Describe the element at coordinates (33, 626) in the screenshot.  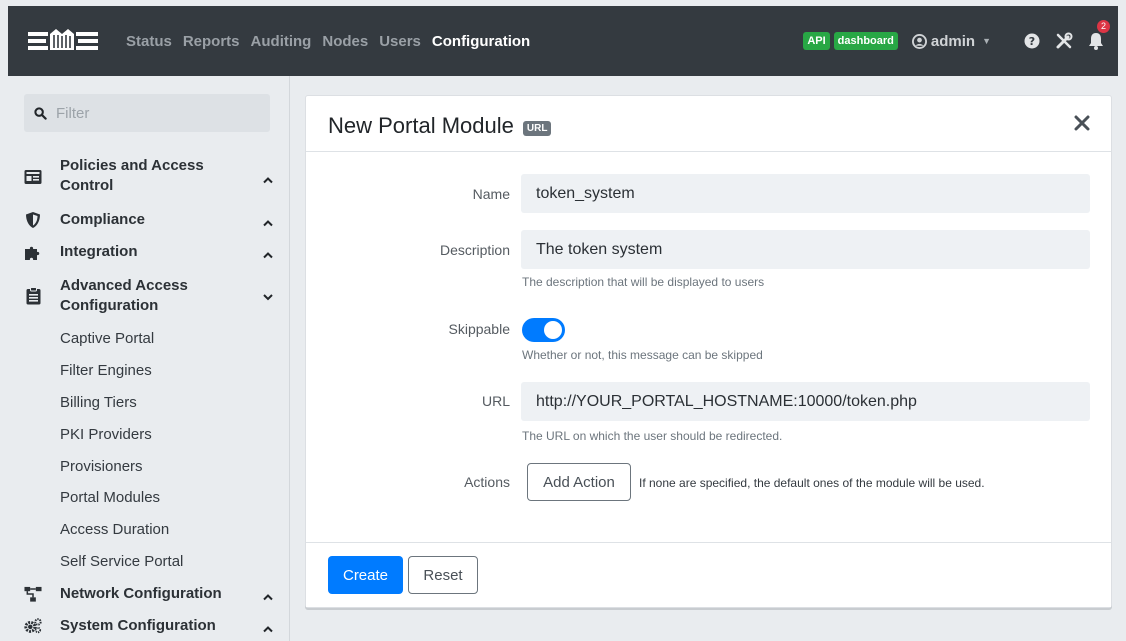
I see `cogs-icon` at that location.